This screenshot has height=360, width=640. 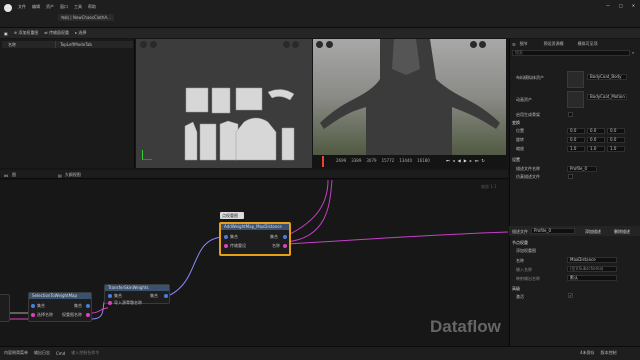 I want to click on advanced-section: 高级, so click(x=516, y=288).